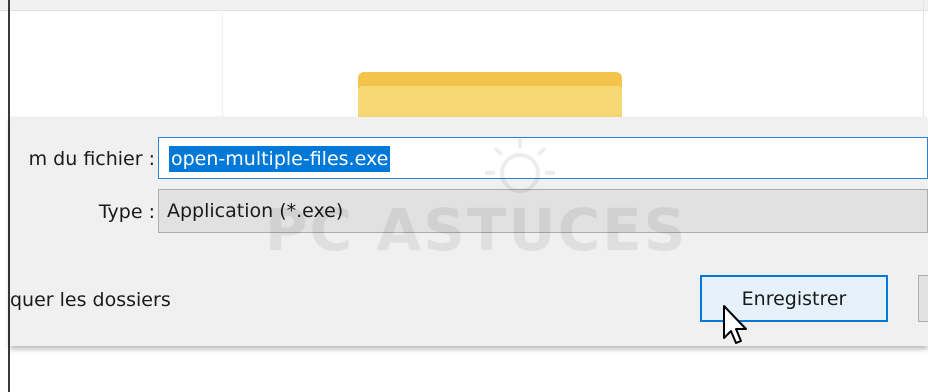 The height and width of the screenshot is (392, 928). Describe the element at coordinates (543, 158) in the screenshot. I see `filename-input: open-multiple-files.exe` at that location.